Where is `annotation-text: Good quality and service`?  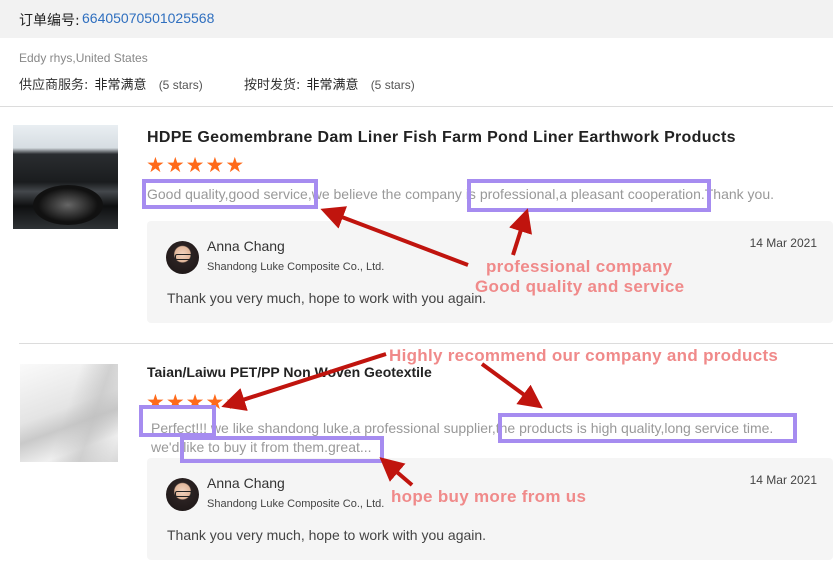 annotation-text: Good quality and service is located at coordinates (580, 286).